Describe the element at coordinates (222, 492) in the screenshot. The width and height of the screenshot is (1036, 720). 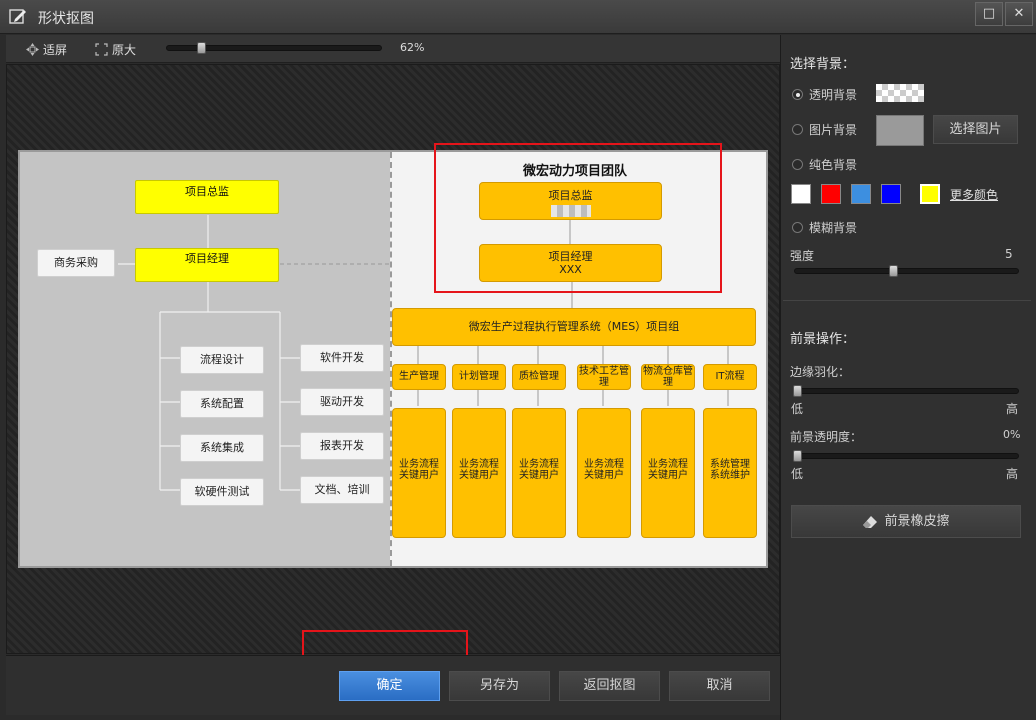
I see `left-item-4: 软硬件测试` at that location.